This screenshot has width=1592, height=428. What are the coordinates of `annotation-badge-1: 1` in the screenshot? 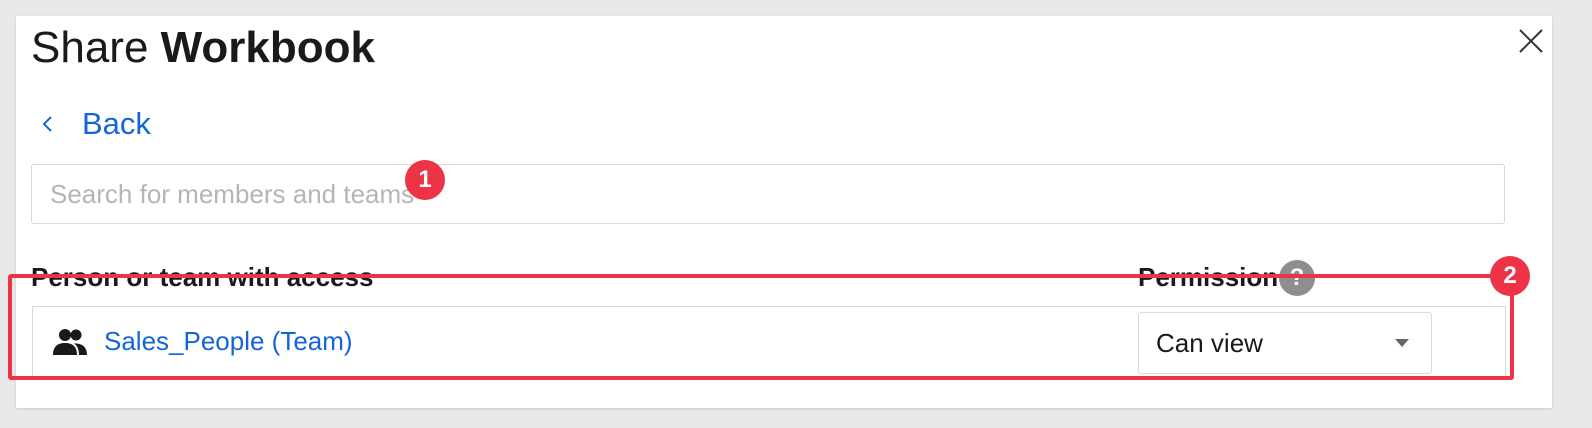 It's located at (425, 180).